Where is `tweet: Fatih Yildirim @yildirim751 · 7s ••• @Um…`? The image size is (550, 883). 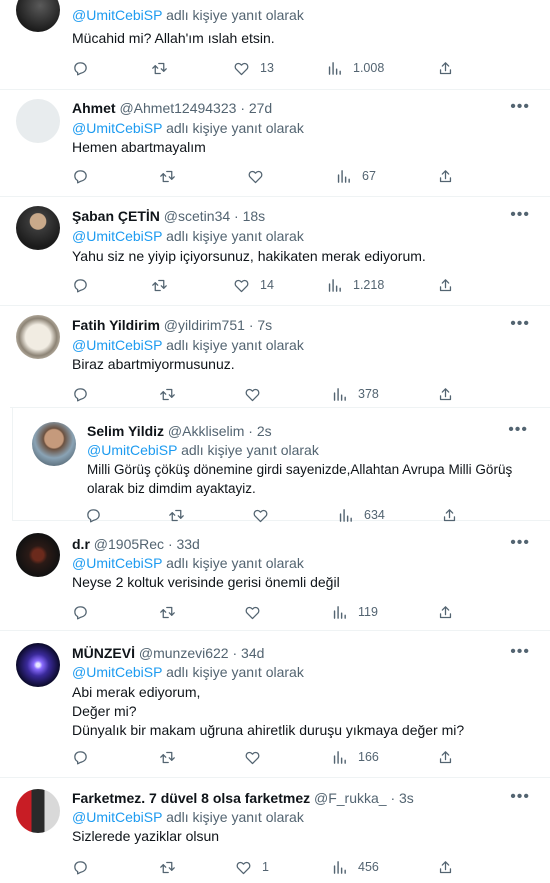
tweet: Fatih Yildirim @yildirim751 · 7s ••• @Um… is located at coordinates (275, 356).